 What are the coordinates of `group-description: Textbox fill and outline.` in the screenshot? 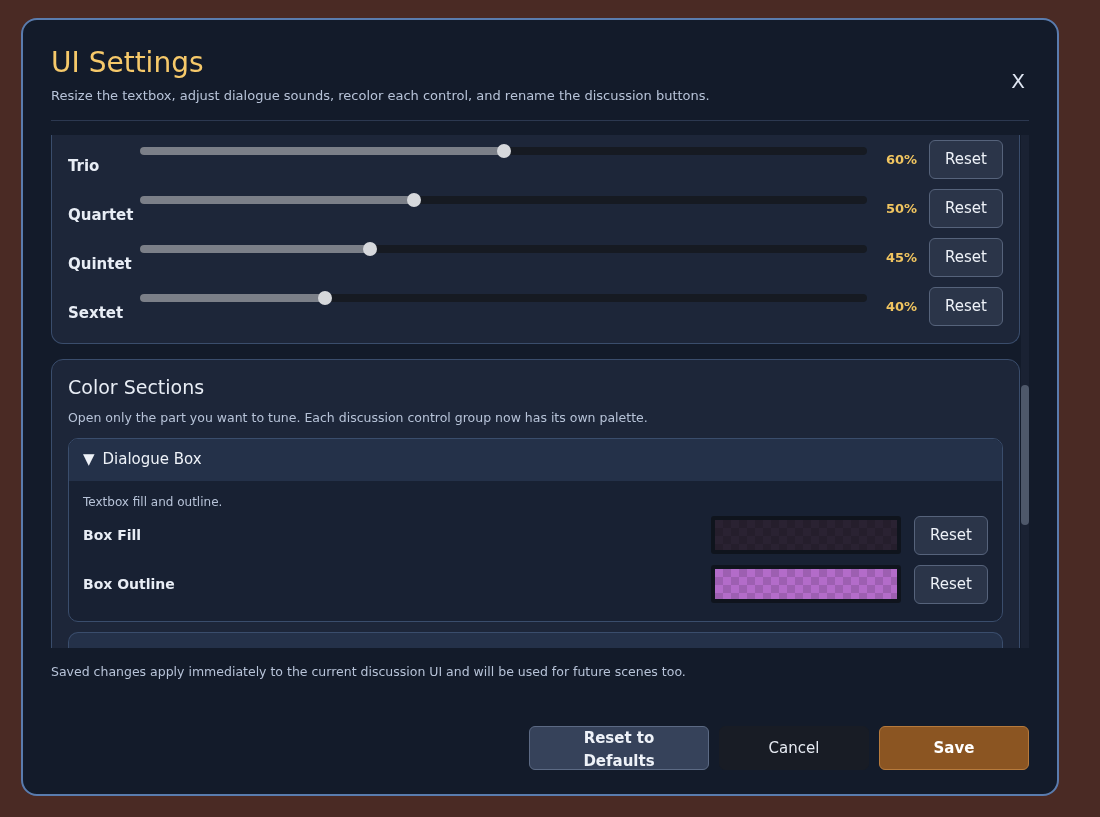 It's located at (153, 502).